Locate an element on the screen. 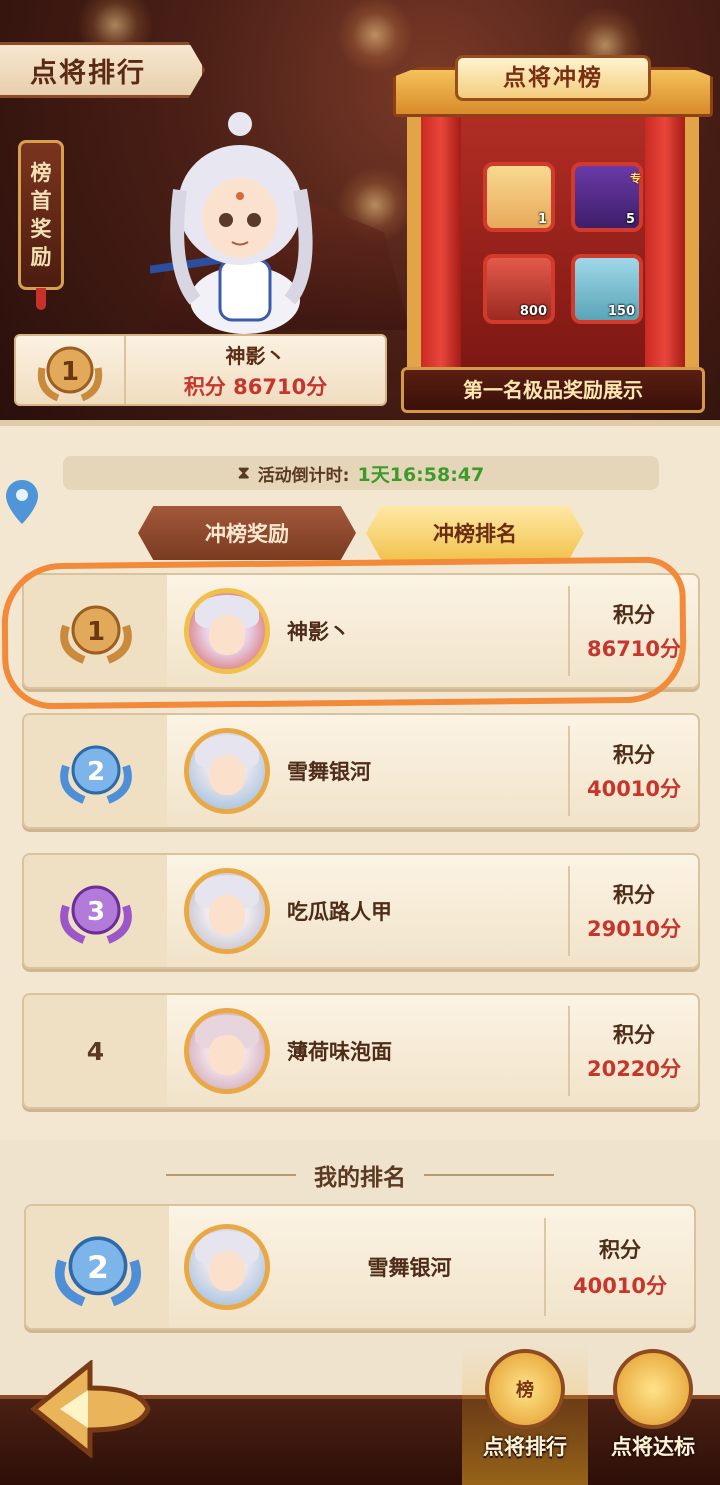 Image resolution: width=720 pixels, height=1485 pixels. item-count: 800 is located at coordinates (533, 311).